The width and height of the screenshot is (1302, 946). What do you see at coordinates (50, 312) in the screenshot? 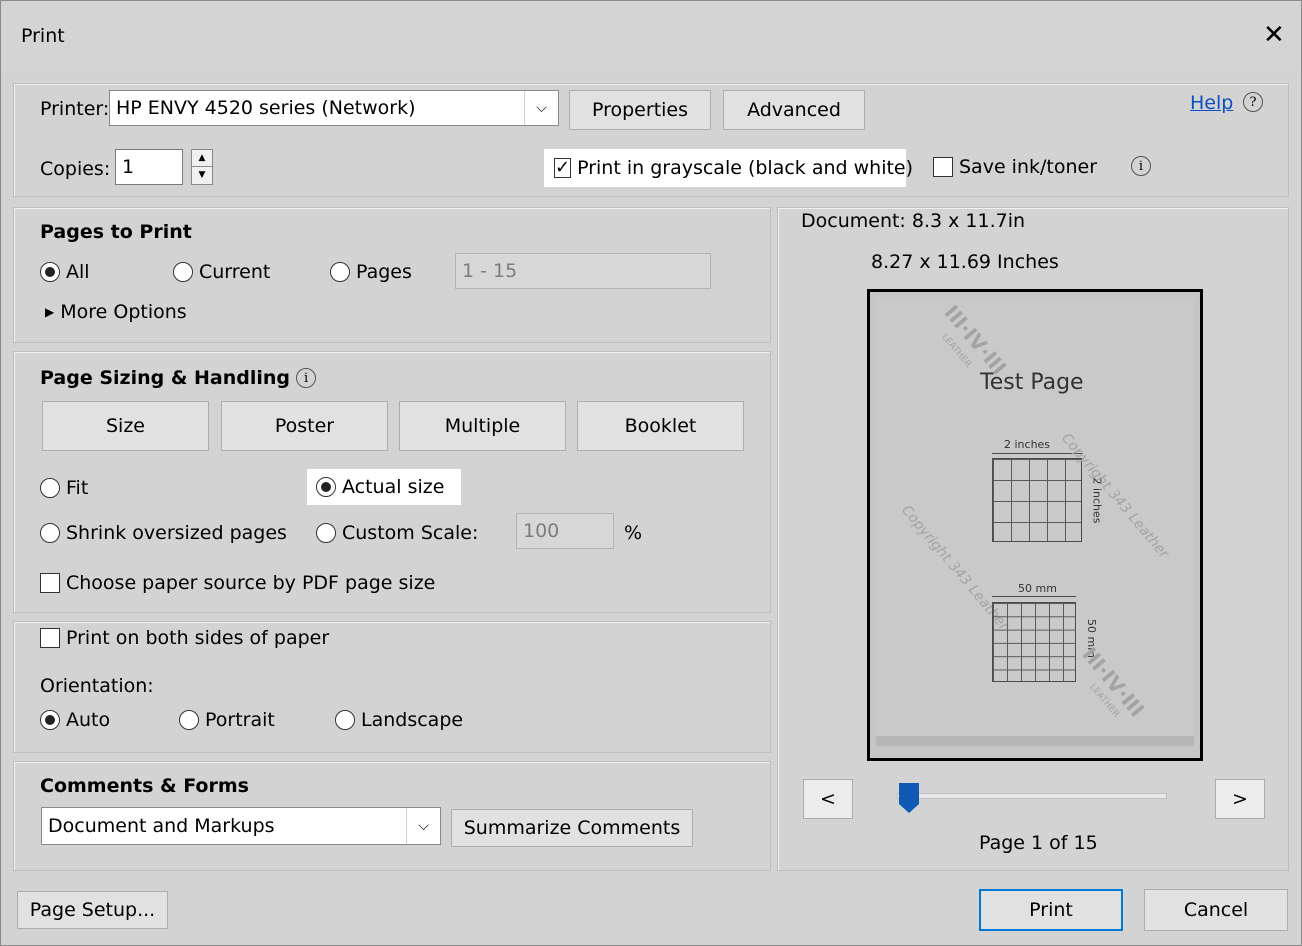
I see `triangle-right-icon: ▶` at bounding box center [50, 312].